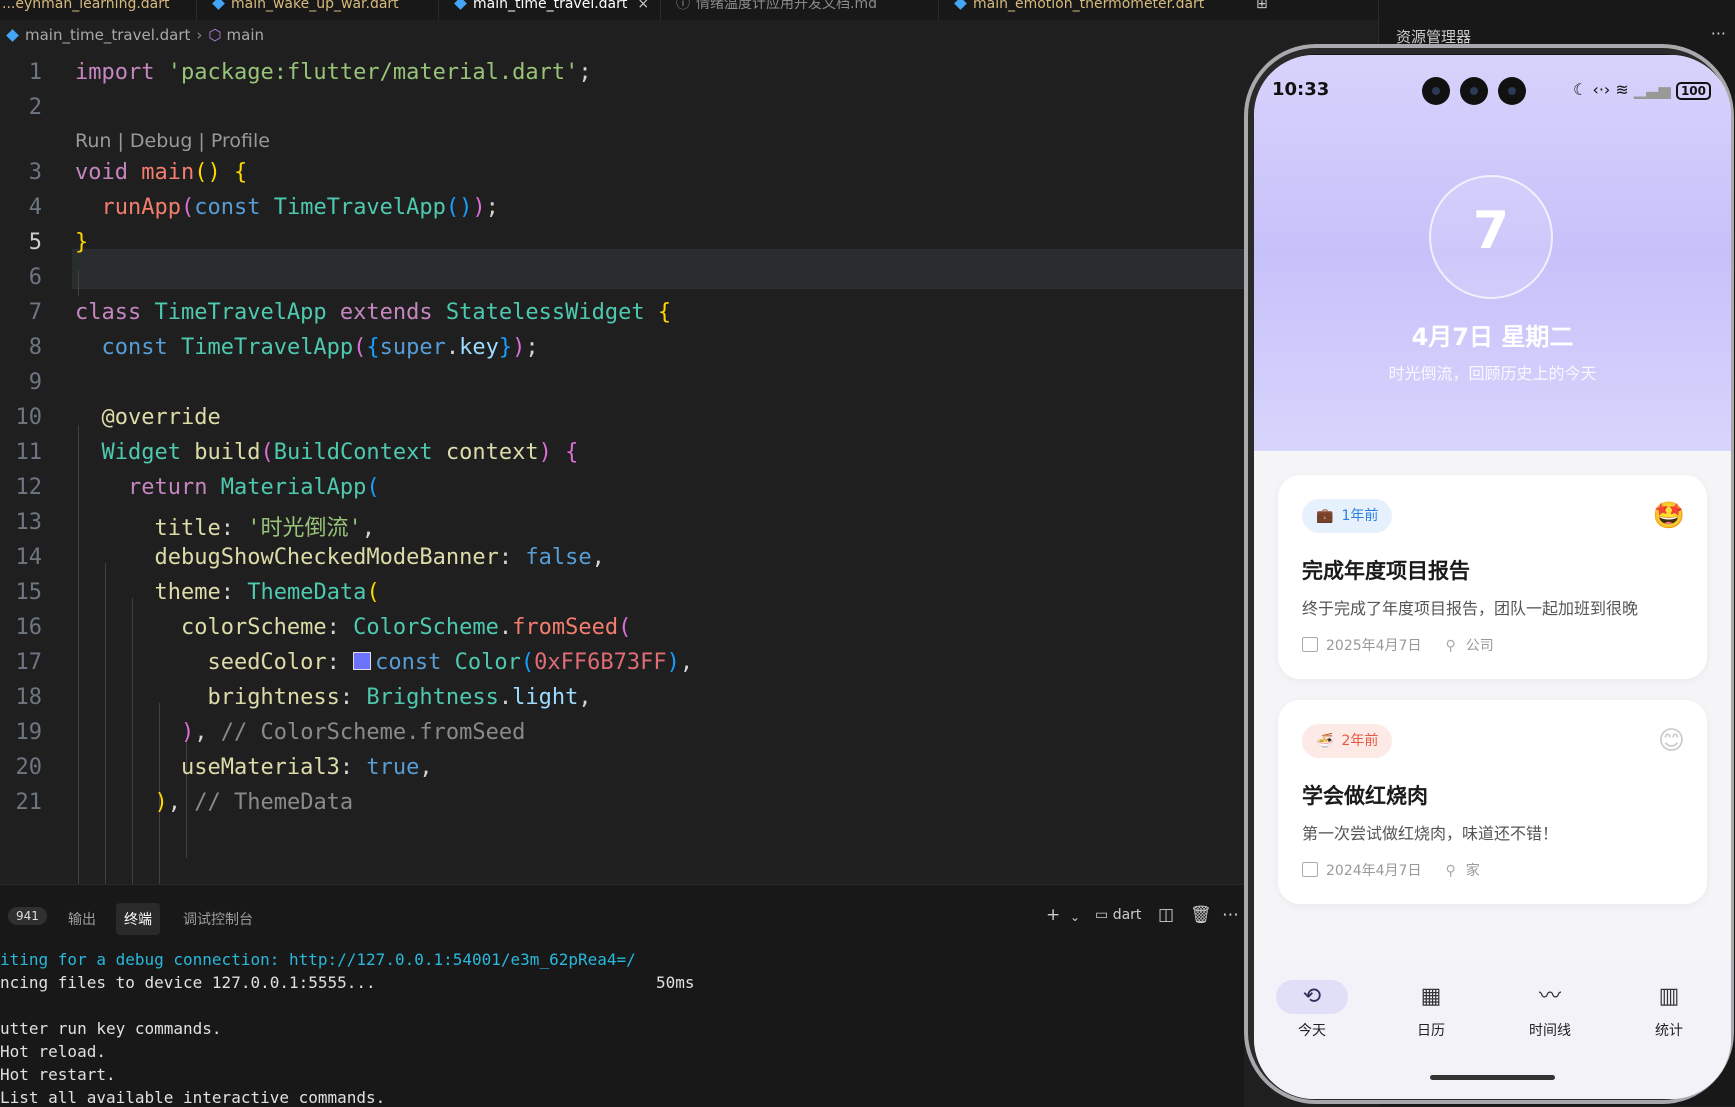 This screenshot has width=1735, height=1107. What do you see at coordinates (300, 207) in the screenshot?
I see `code-line: runApp(const TimeTravelApp());` at bounding box center [300, 207].